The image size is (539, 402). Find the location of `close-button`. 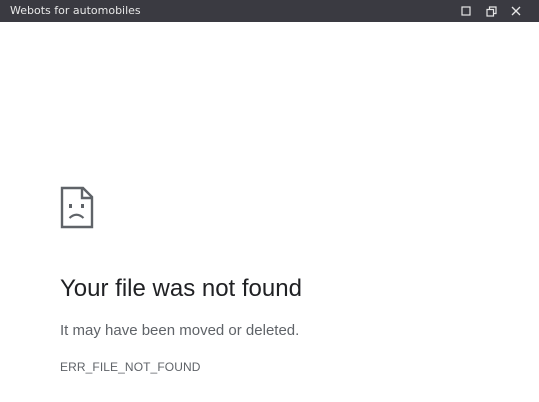

close-button is located at coordinates (516, 11).